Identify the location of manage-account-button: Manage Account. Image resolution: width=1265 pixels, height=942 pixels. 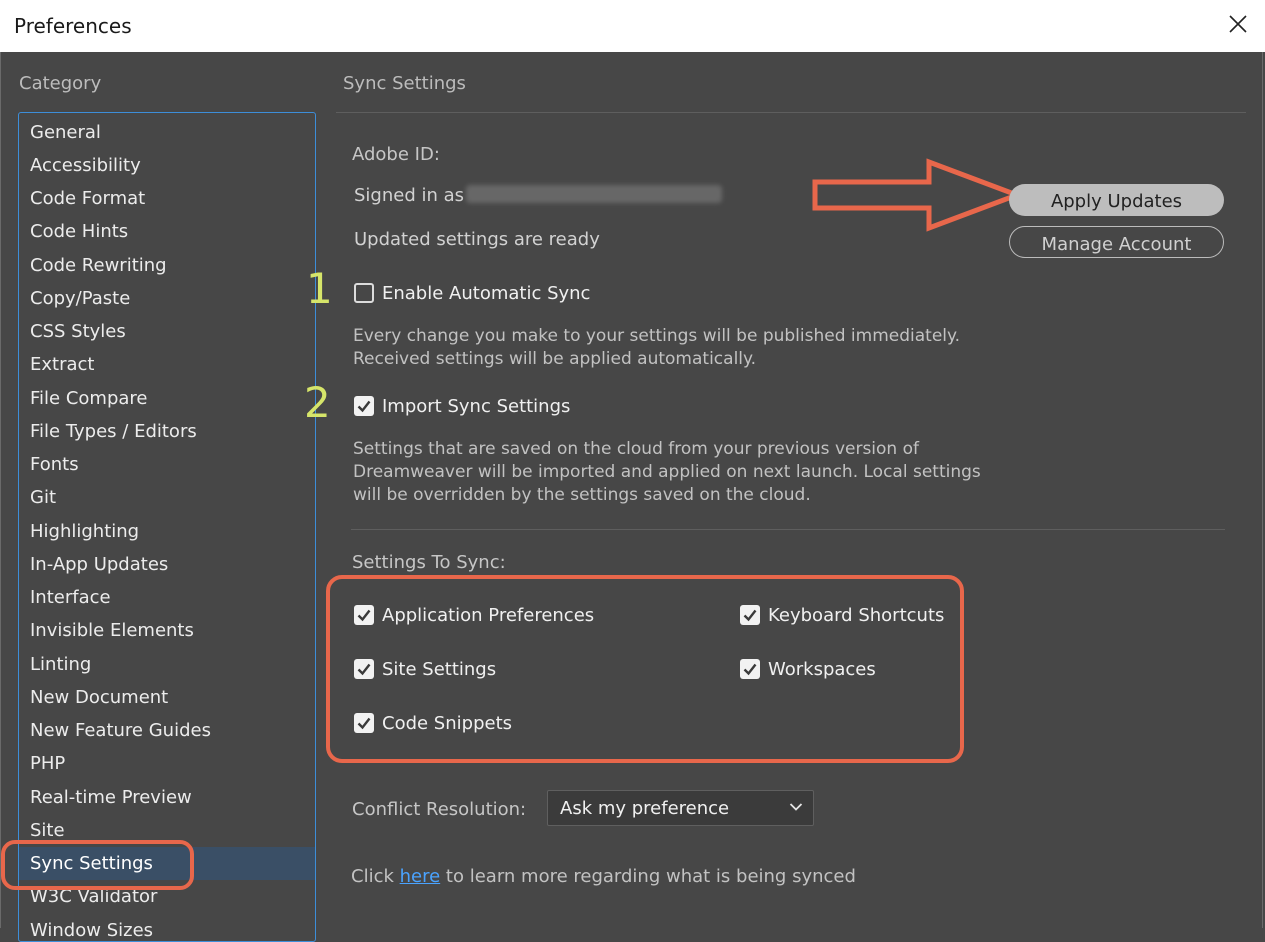
(1116, 242).